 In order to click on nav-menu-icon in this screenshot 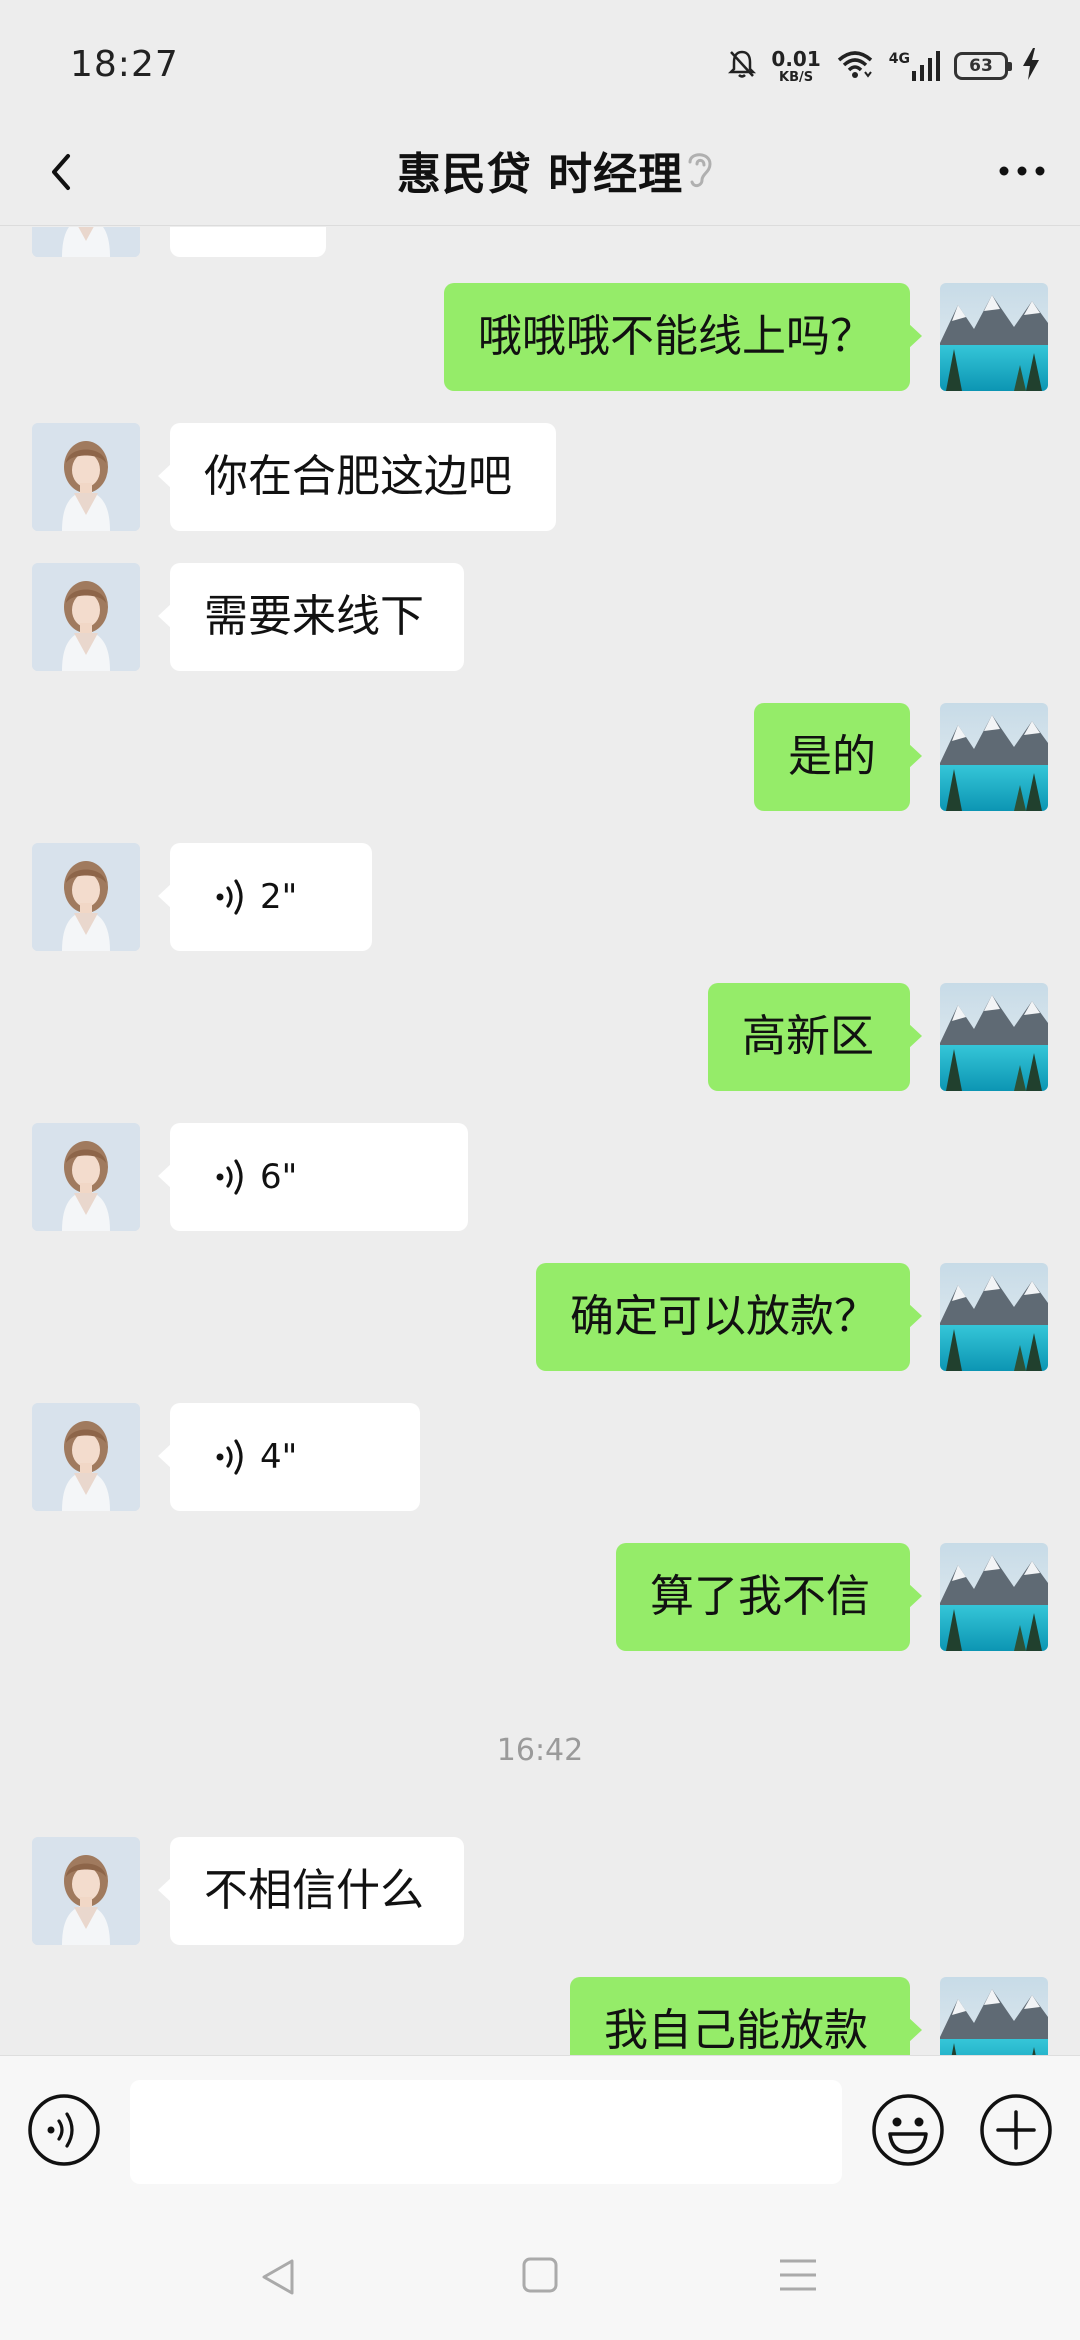, I will do `click(798, 2275)`.